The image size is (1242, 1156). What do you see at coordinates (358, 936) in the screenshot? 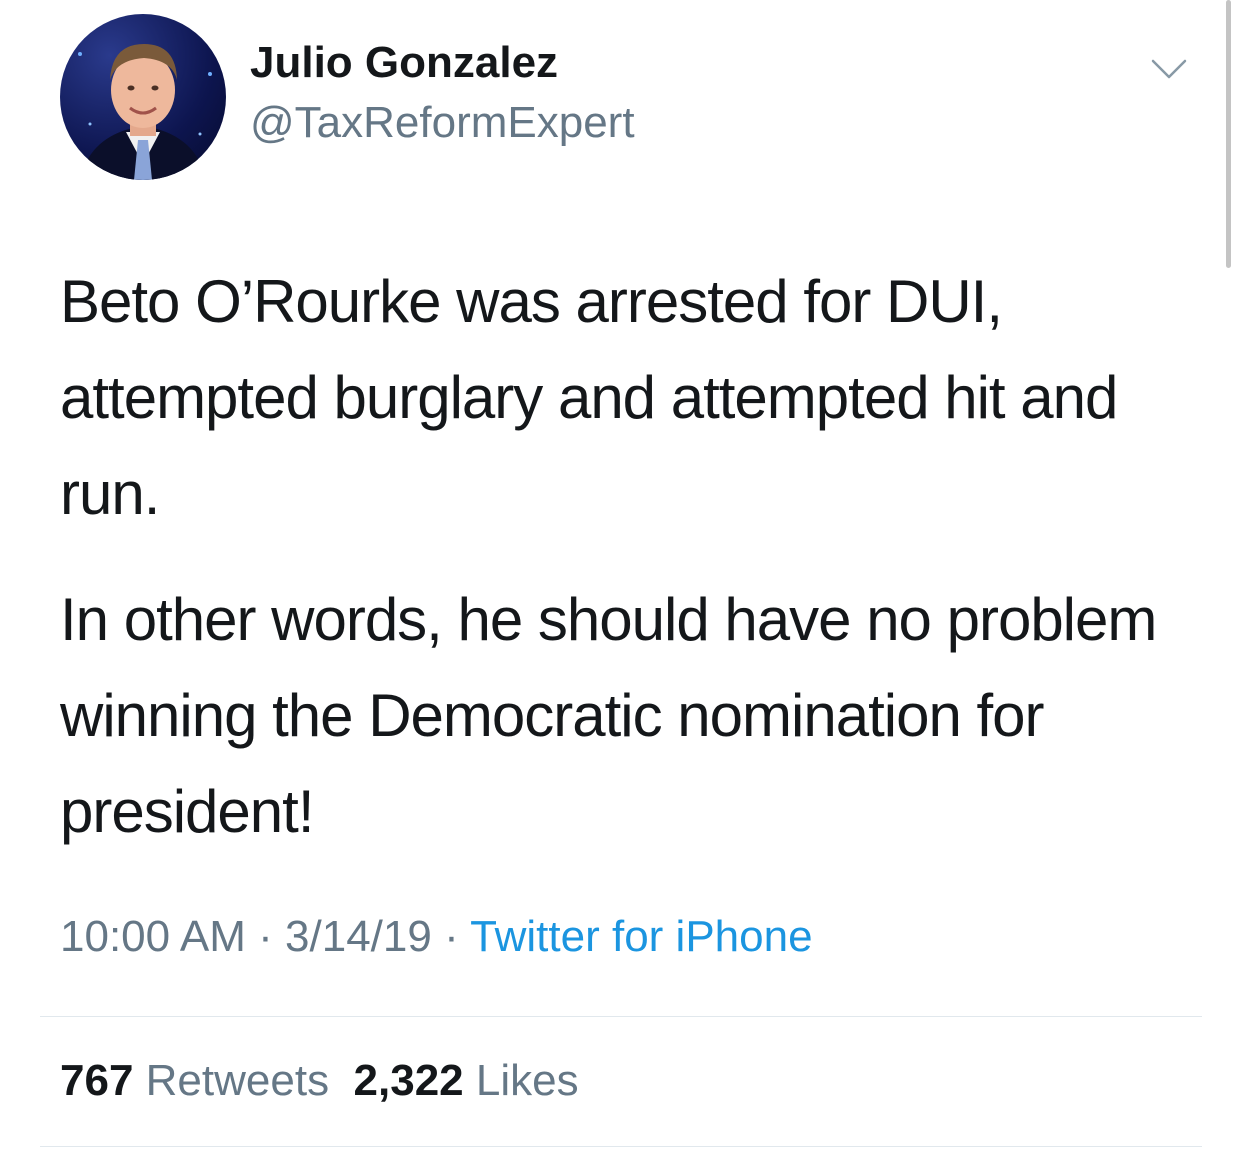
I see `tweet-date: 3/14/19` at bounding box center [358, 936].